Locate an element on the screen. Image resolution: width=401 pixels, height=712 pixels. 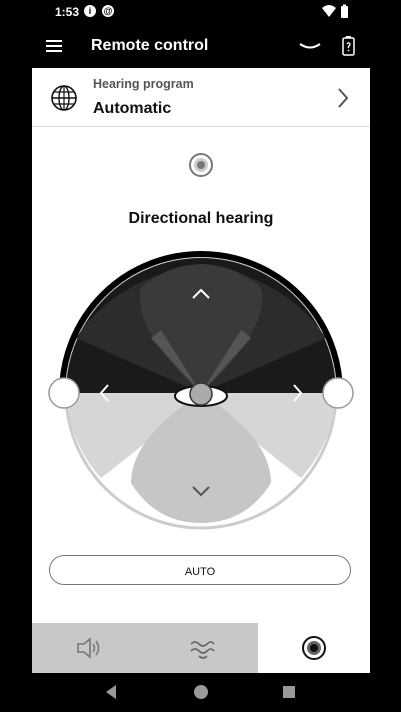
info-icon: i is located at coordinates (90, 11).